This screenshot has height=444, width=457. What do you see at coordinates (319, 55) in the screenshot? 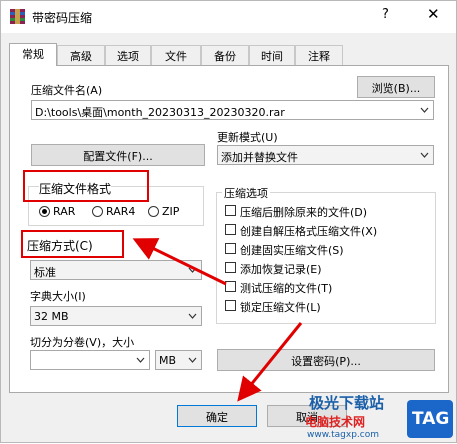
I see `tab-comment: 注释` at bounding box center [319, 55].